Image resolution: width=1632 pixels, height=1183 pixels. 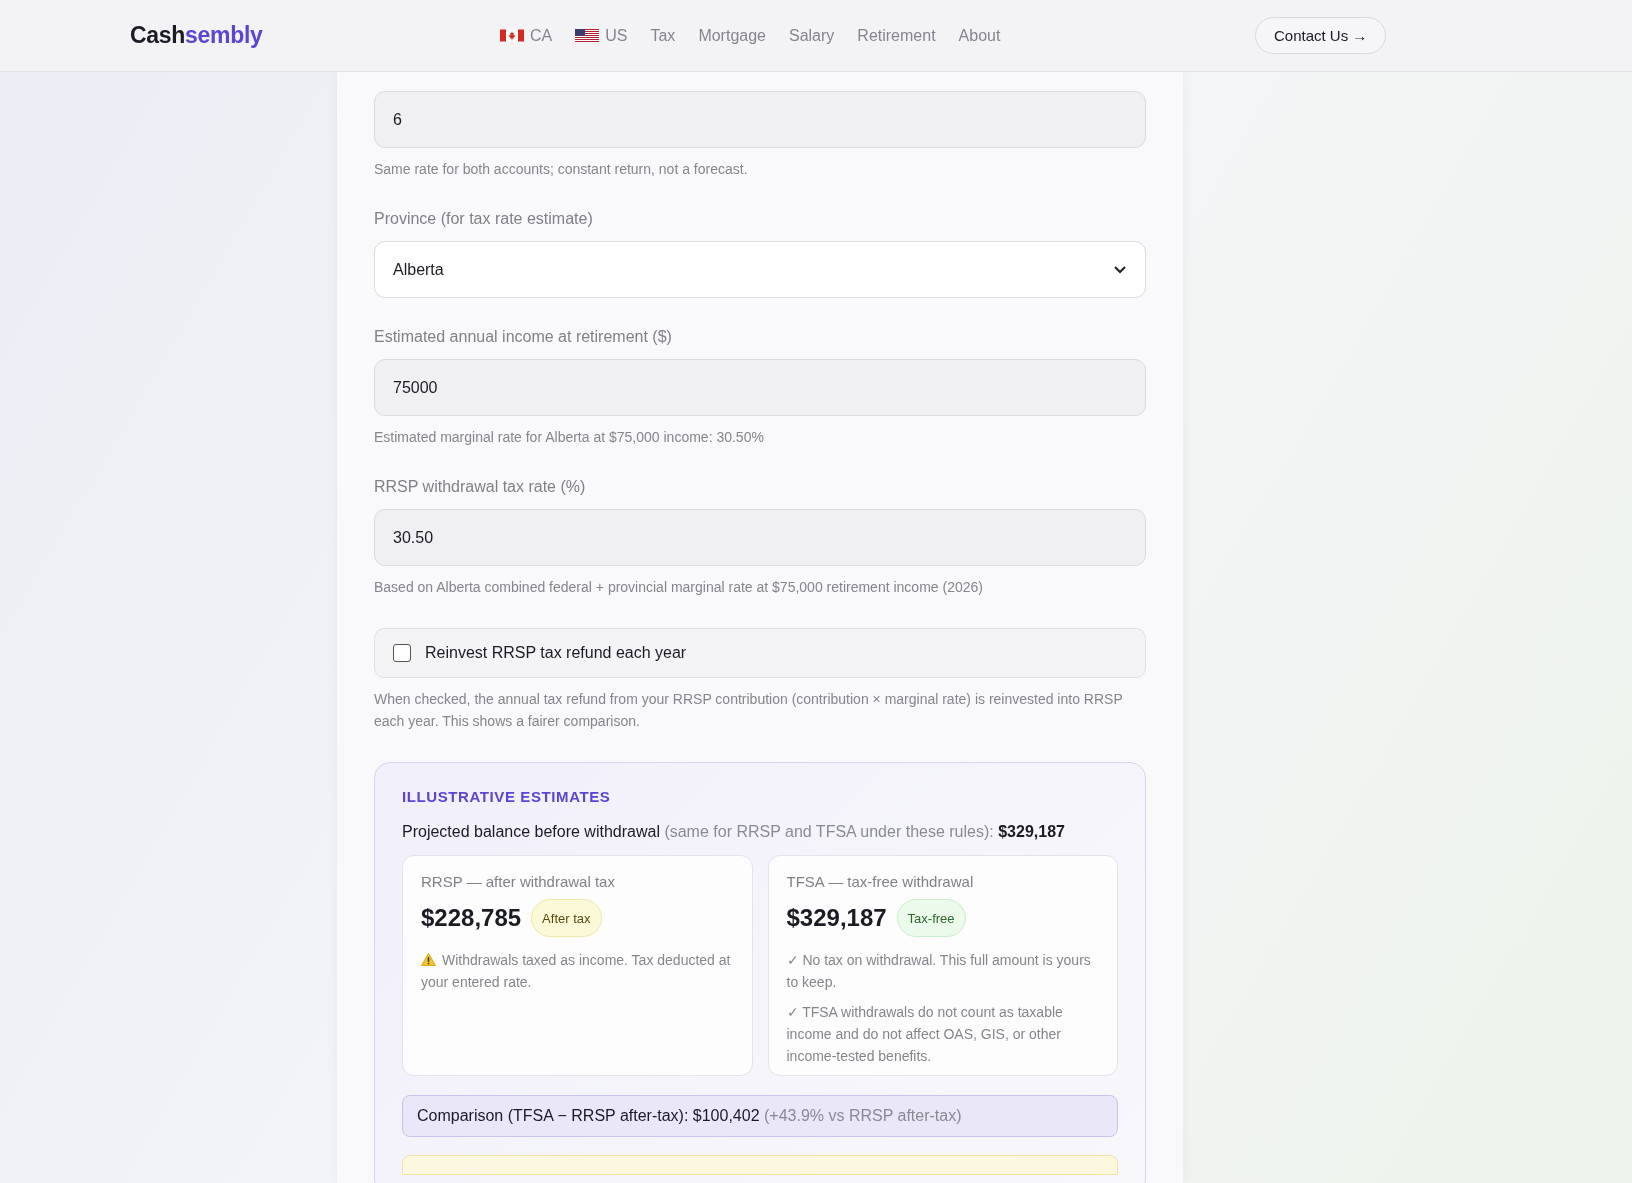 I want to click on logo: Cashsembly, so click(x=315, y=35).